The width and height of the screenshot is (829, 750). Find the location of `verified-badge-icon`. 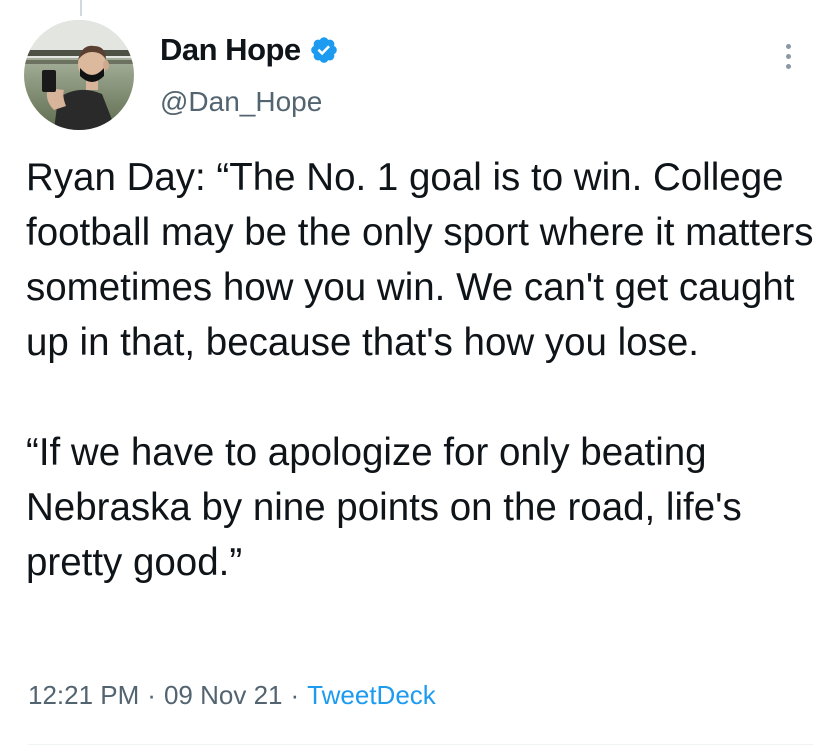

verified-badge-icon is located at coordinates (324, 50).